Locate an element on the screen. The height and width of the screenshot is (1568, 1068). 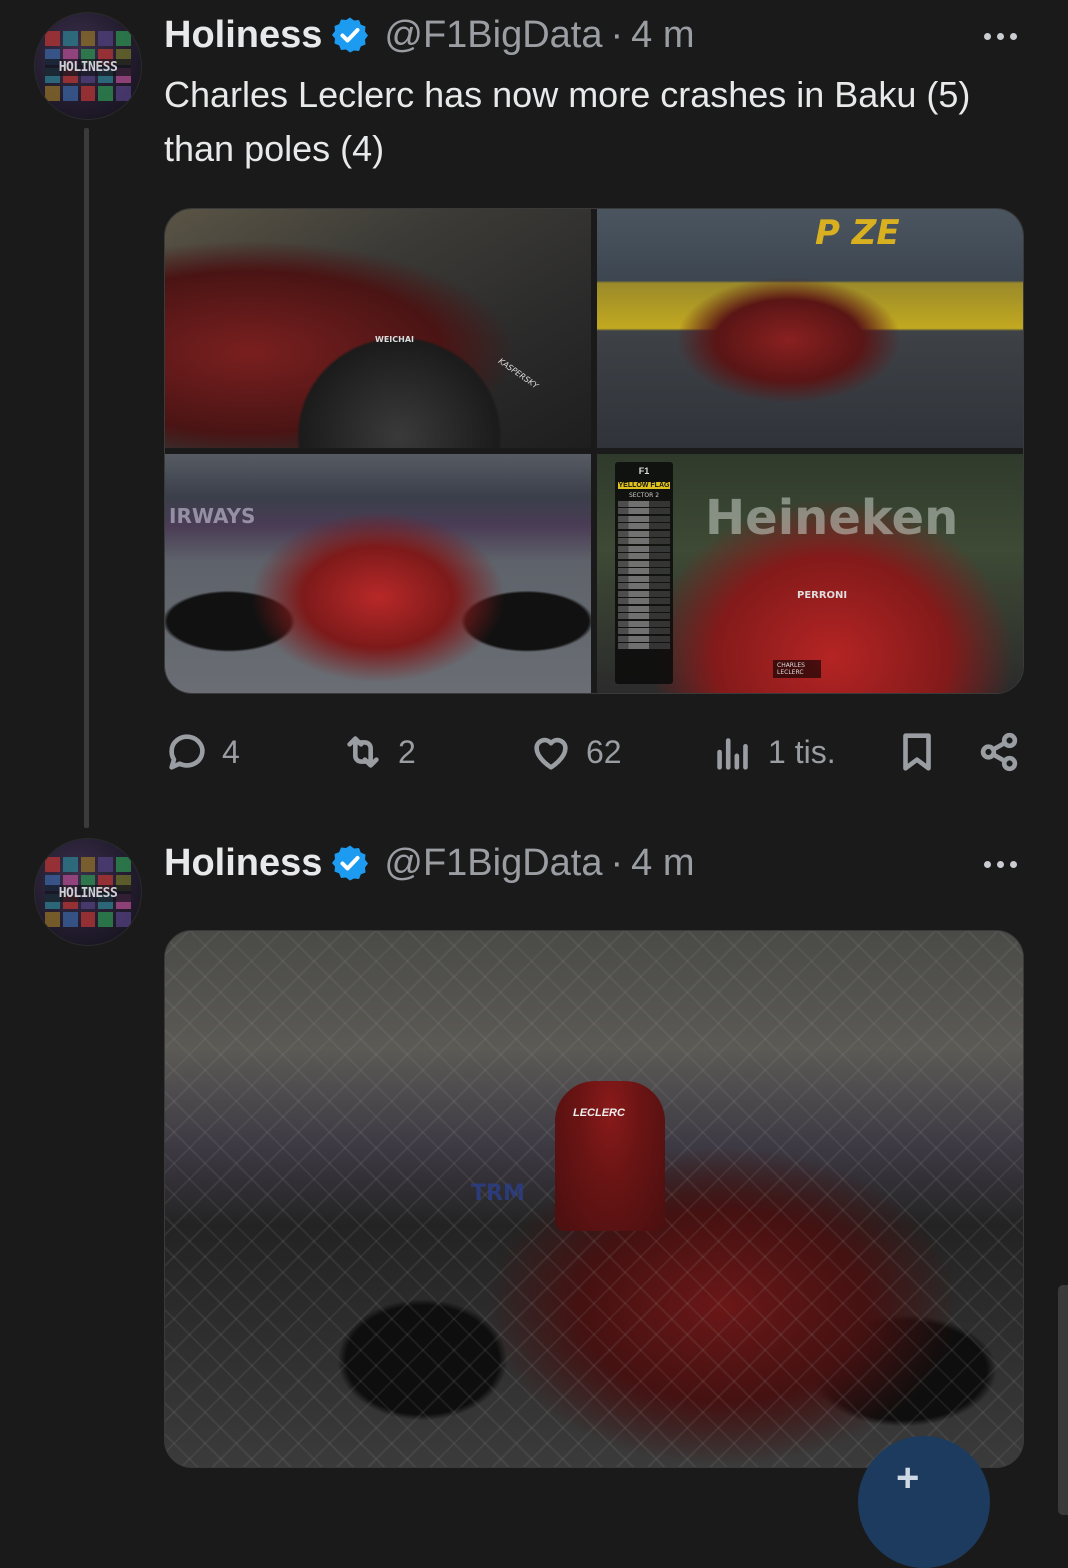
reply-count: 4 is located at coordinates (231, 751).